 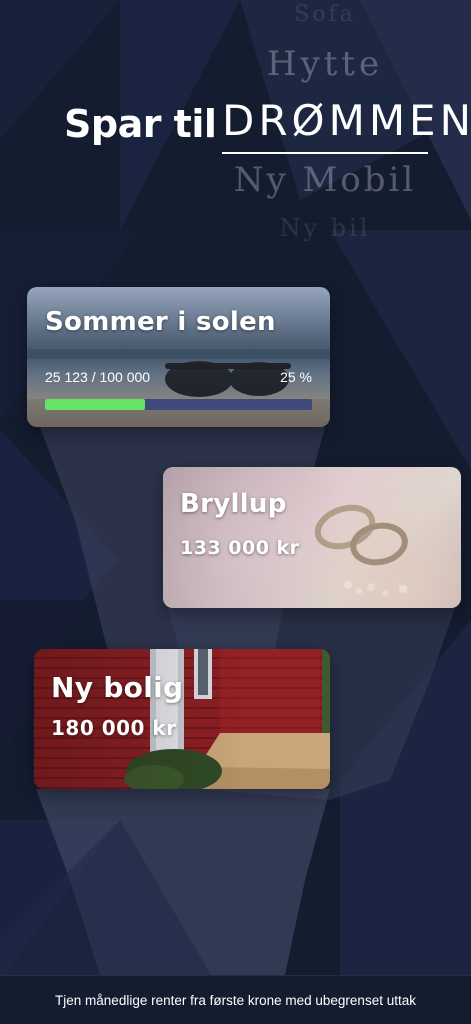 I want to click on dream-word-main: DRØMMEN, so click(x=346, y=120).